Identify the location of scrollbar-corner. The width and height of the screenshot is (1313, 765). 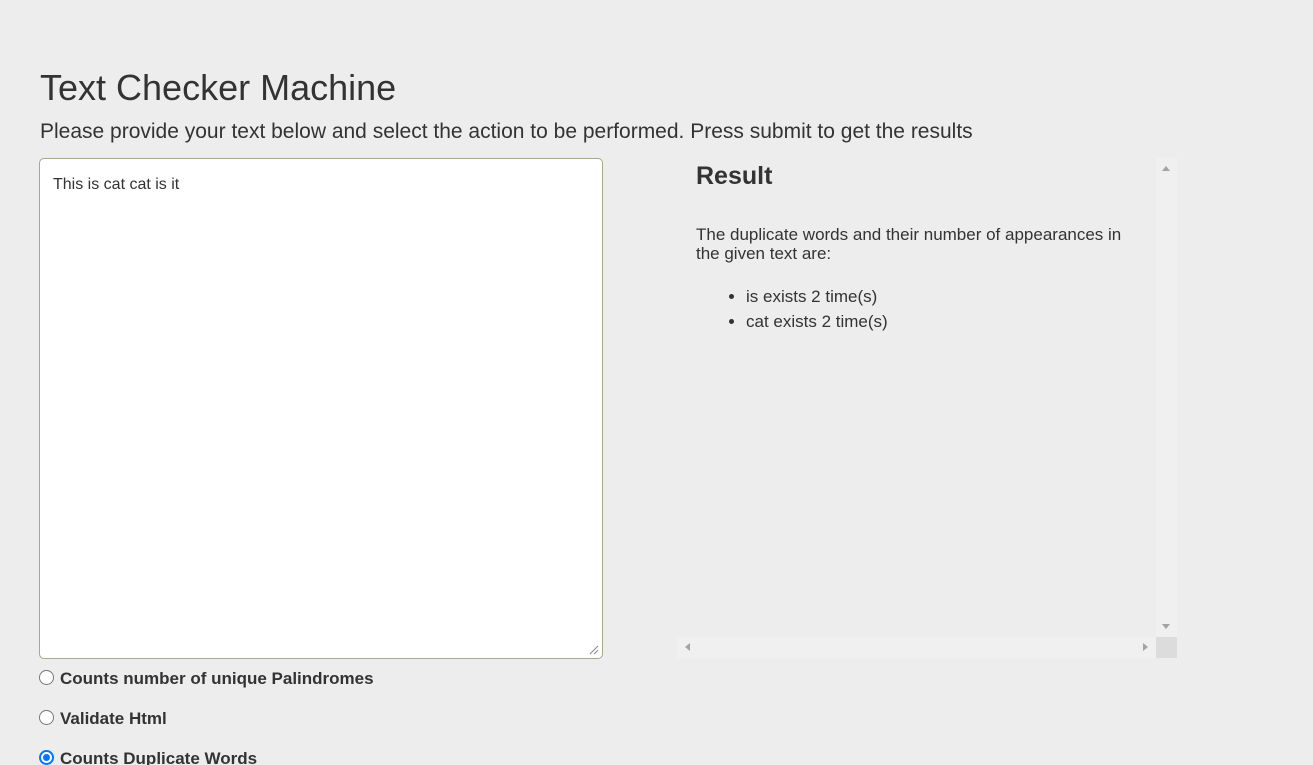
(1166, 647).